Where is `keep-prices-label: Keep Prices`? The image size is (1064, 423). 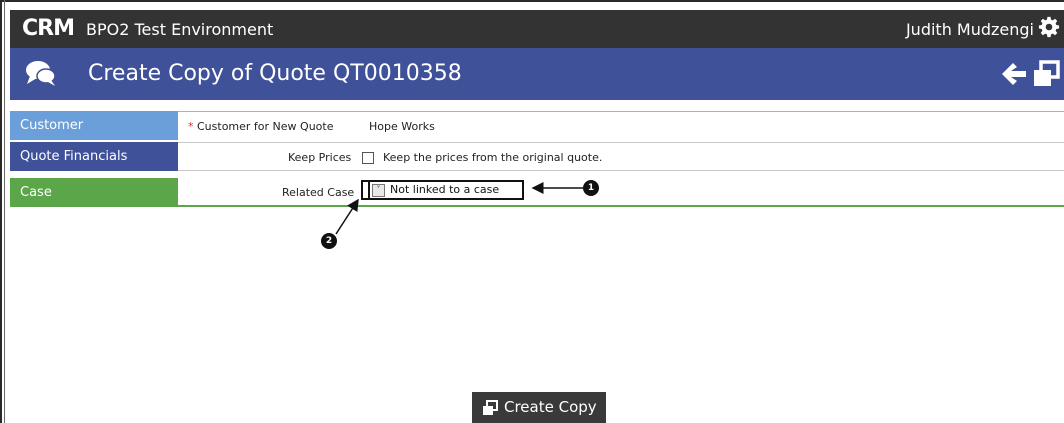
keep-prices-label: Keep Prices is located at coordinates (320, 157).